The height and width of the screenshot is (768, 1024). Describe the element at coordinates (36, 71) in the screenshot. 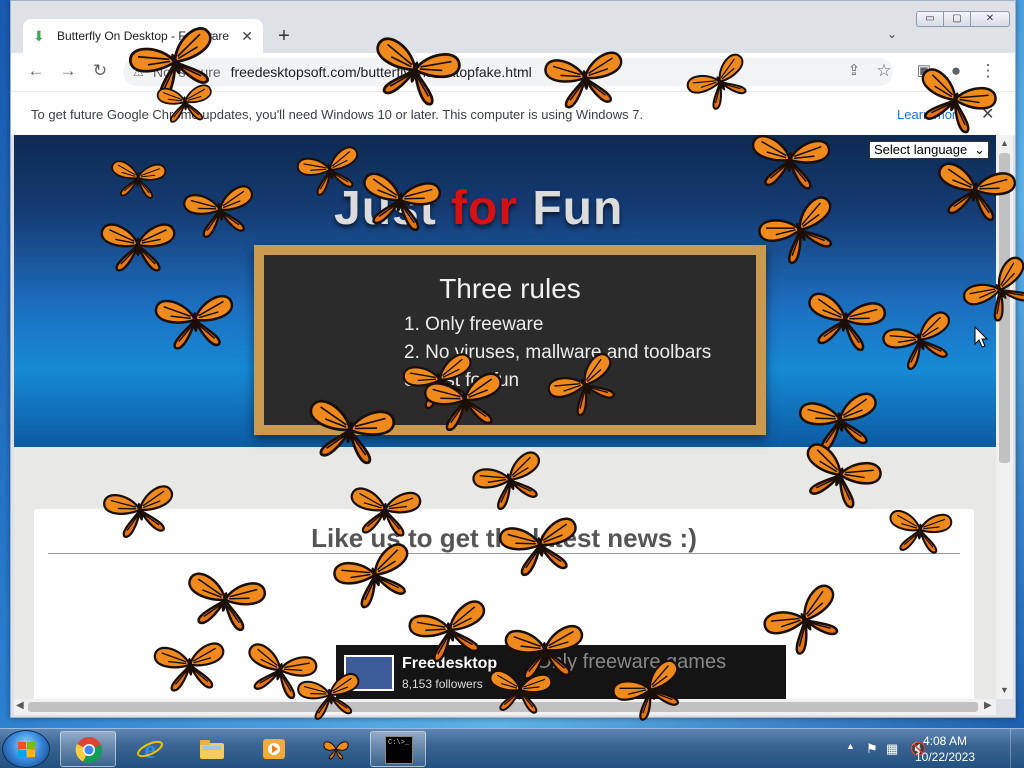

I see `back-icon: ←` at that location.